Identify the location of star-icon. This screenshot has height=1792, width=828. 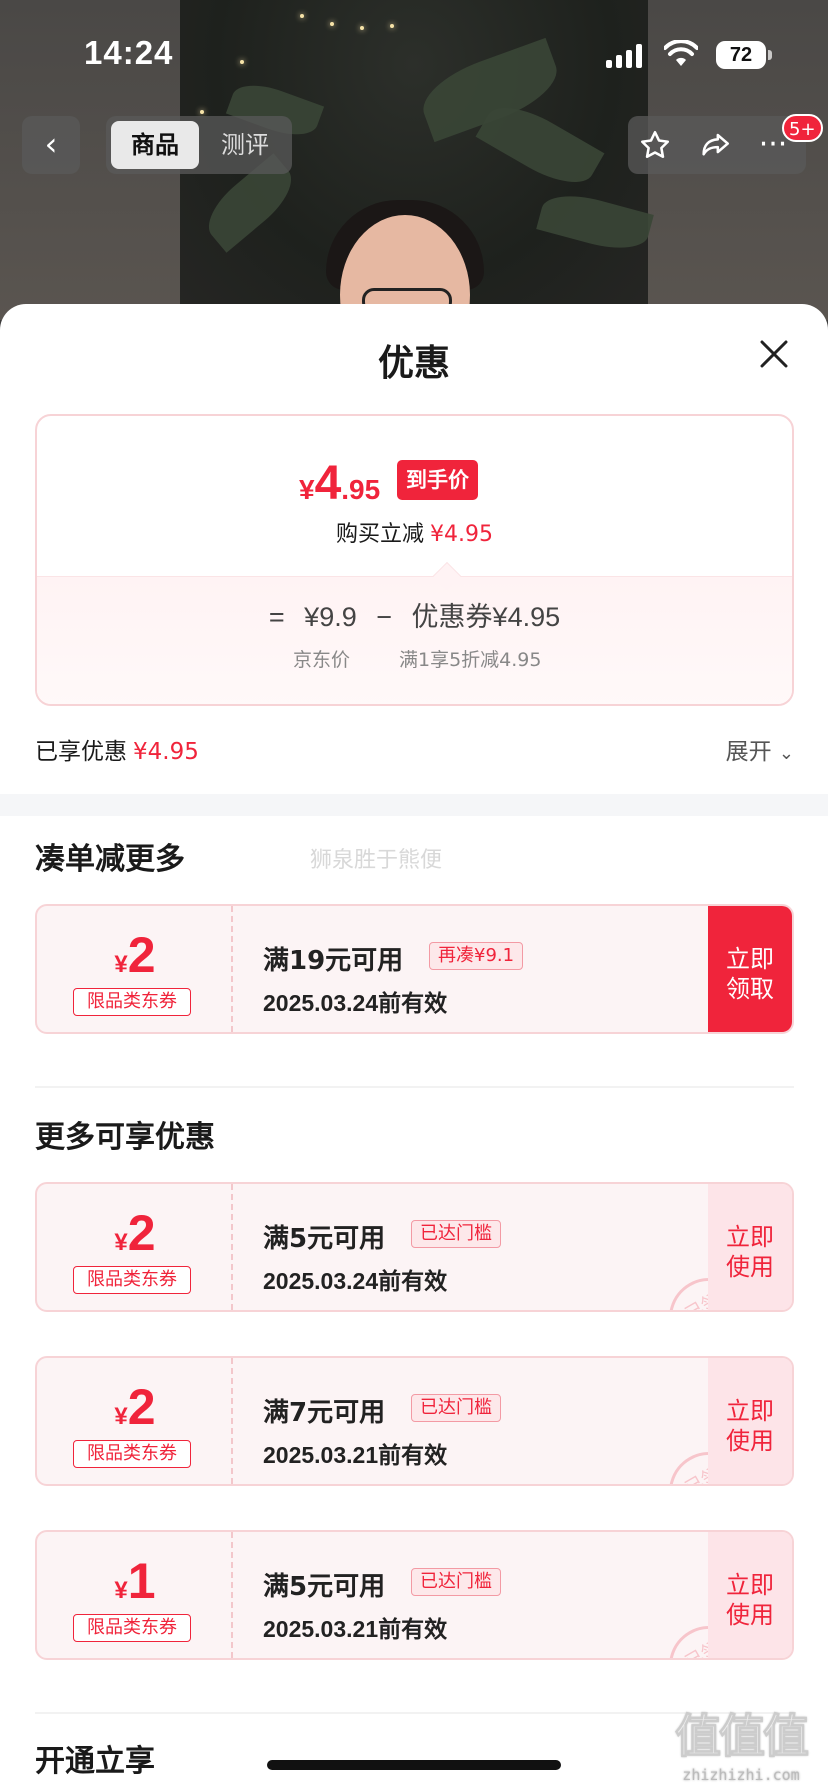
(655, 144).